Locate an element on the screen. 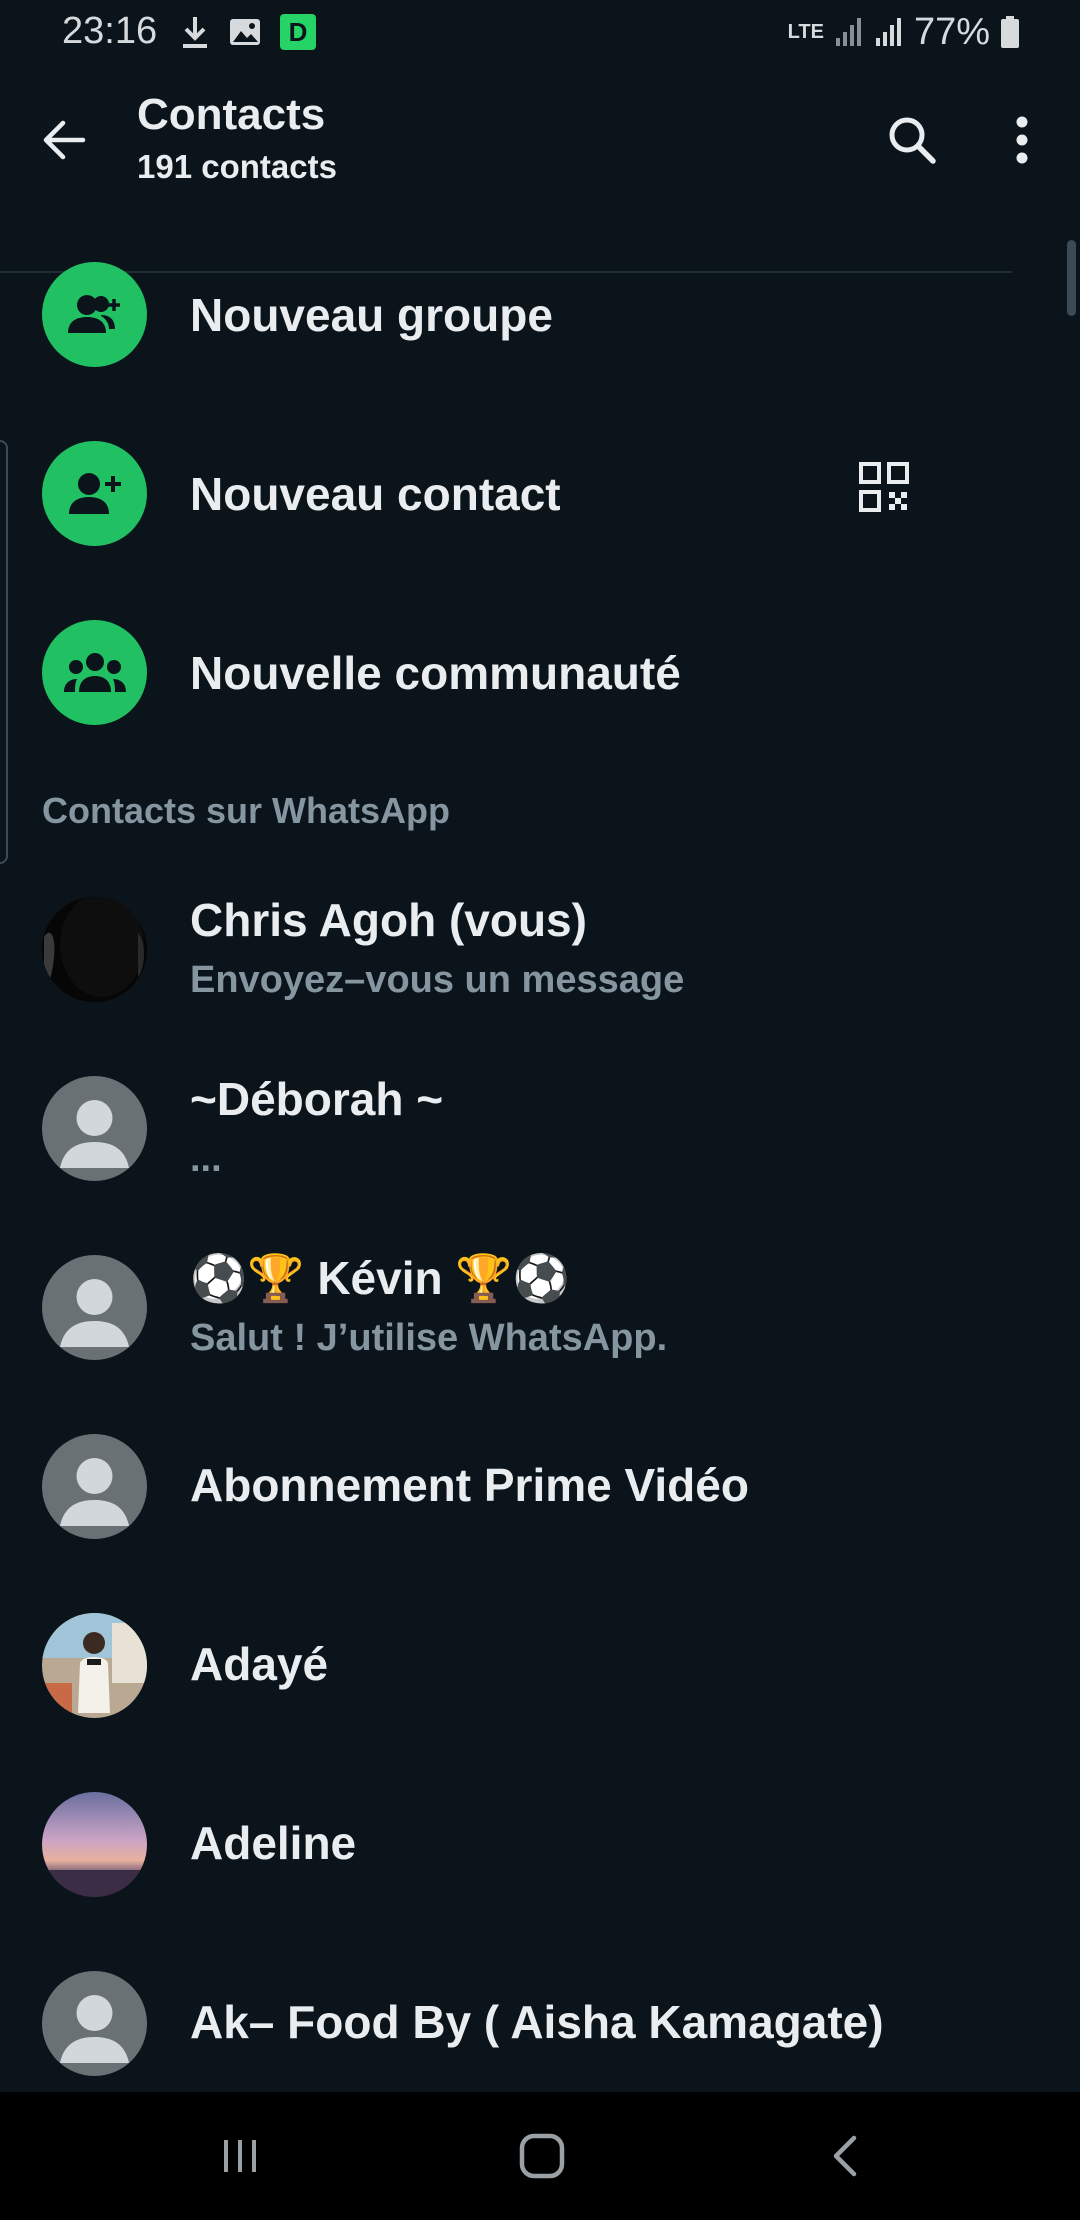 The height and width of the screenshot is (2220, 1080). app-bar: Contacts 191 contacts is located at coordinates (540, 168).